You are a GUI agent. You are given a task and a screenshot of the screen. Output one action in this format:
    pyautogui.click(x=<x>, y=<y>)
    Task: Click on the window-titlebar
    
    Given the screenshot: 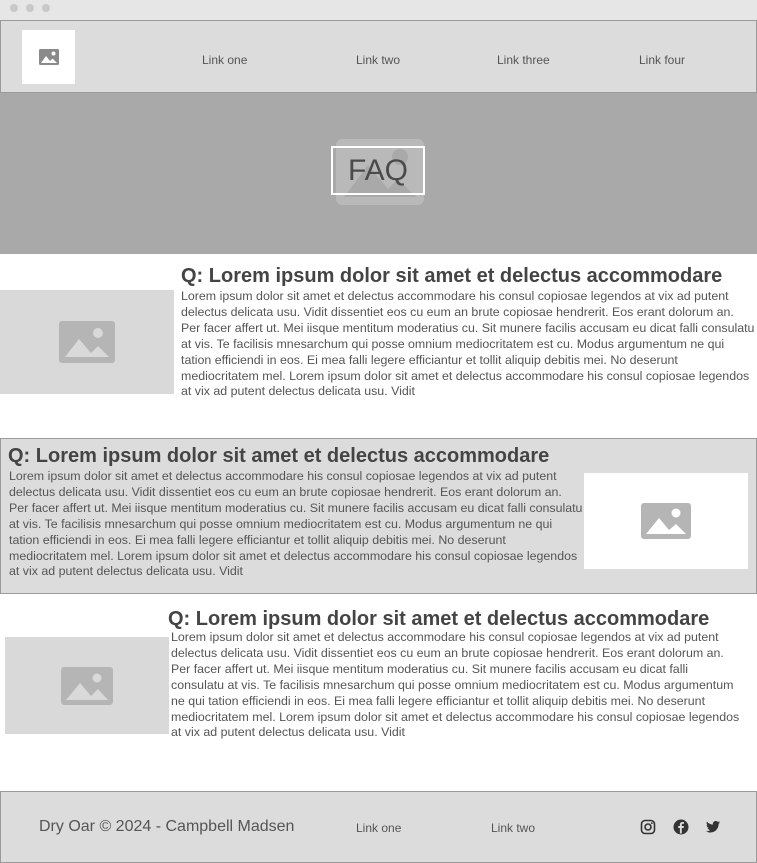 What is the action you would take?
    pyautogui.click(x=378, y=10)
    